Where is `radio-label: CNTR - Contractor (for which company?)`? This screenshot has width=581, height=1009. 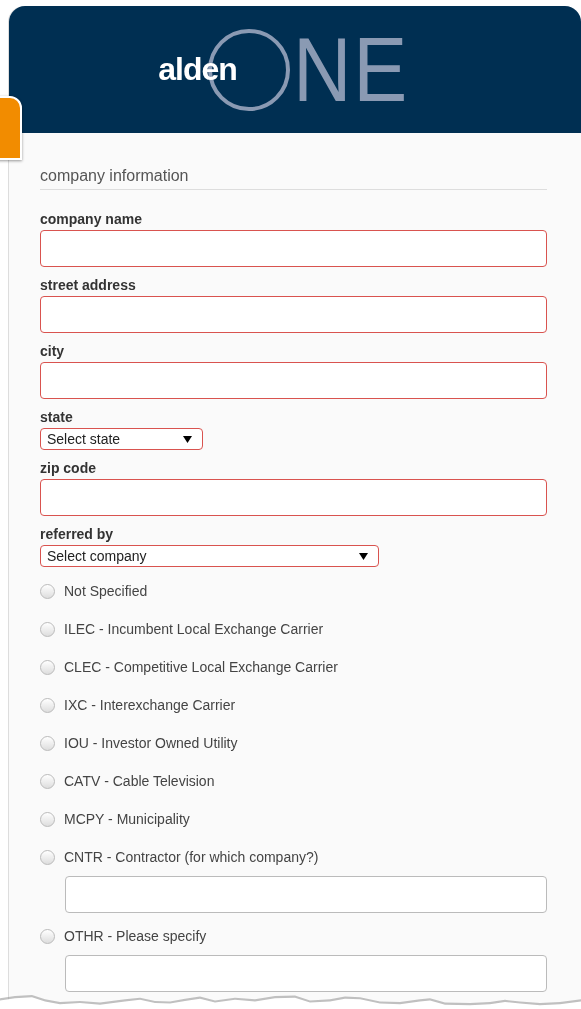
radio-label: CNTR - Contractor (for which company?) is located at coordinates (191, 857).